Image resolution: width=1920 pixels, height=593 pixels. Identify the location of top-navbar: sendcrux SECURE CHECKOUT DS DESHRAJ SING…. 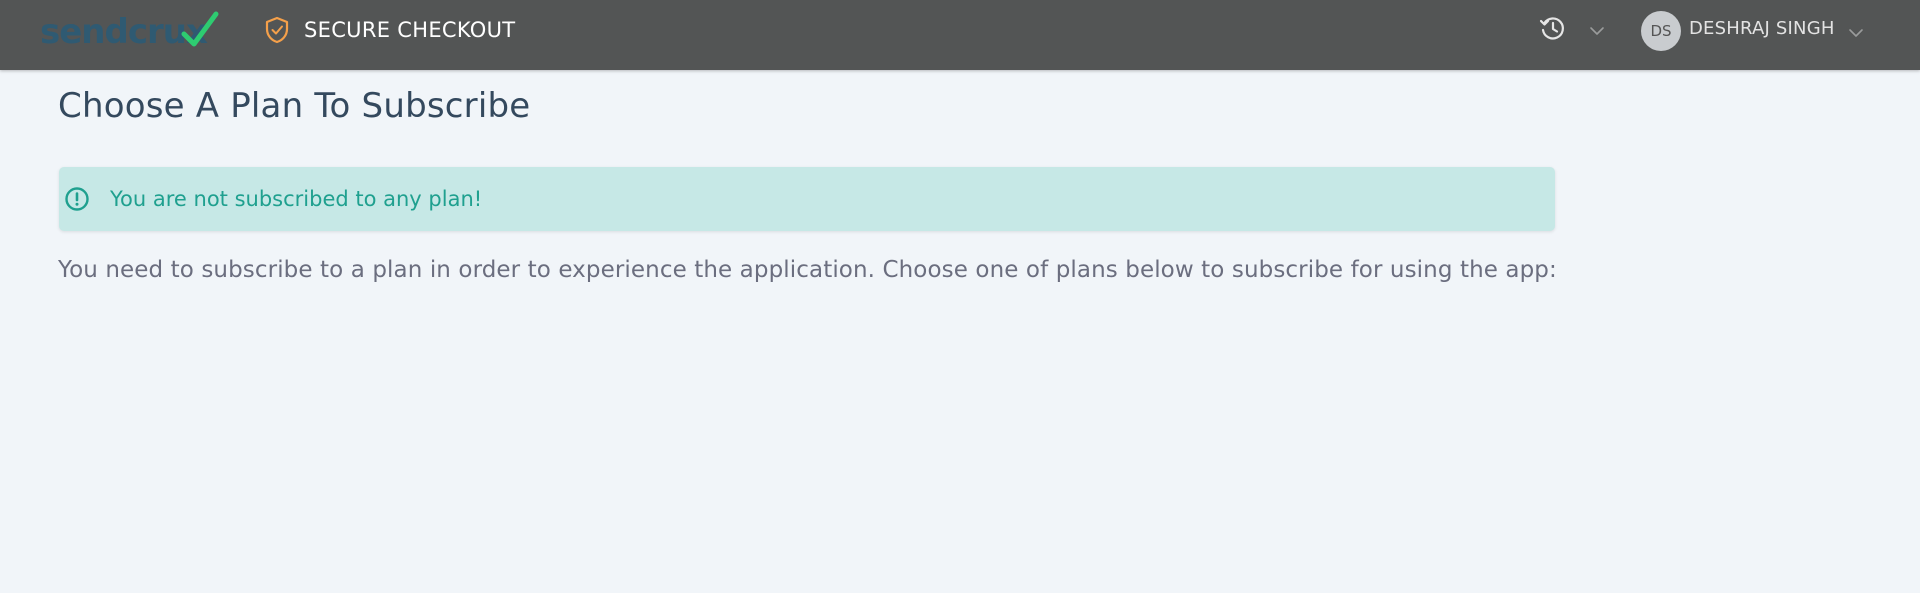
(960, 35).